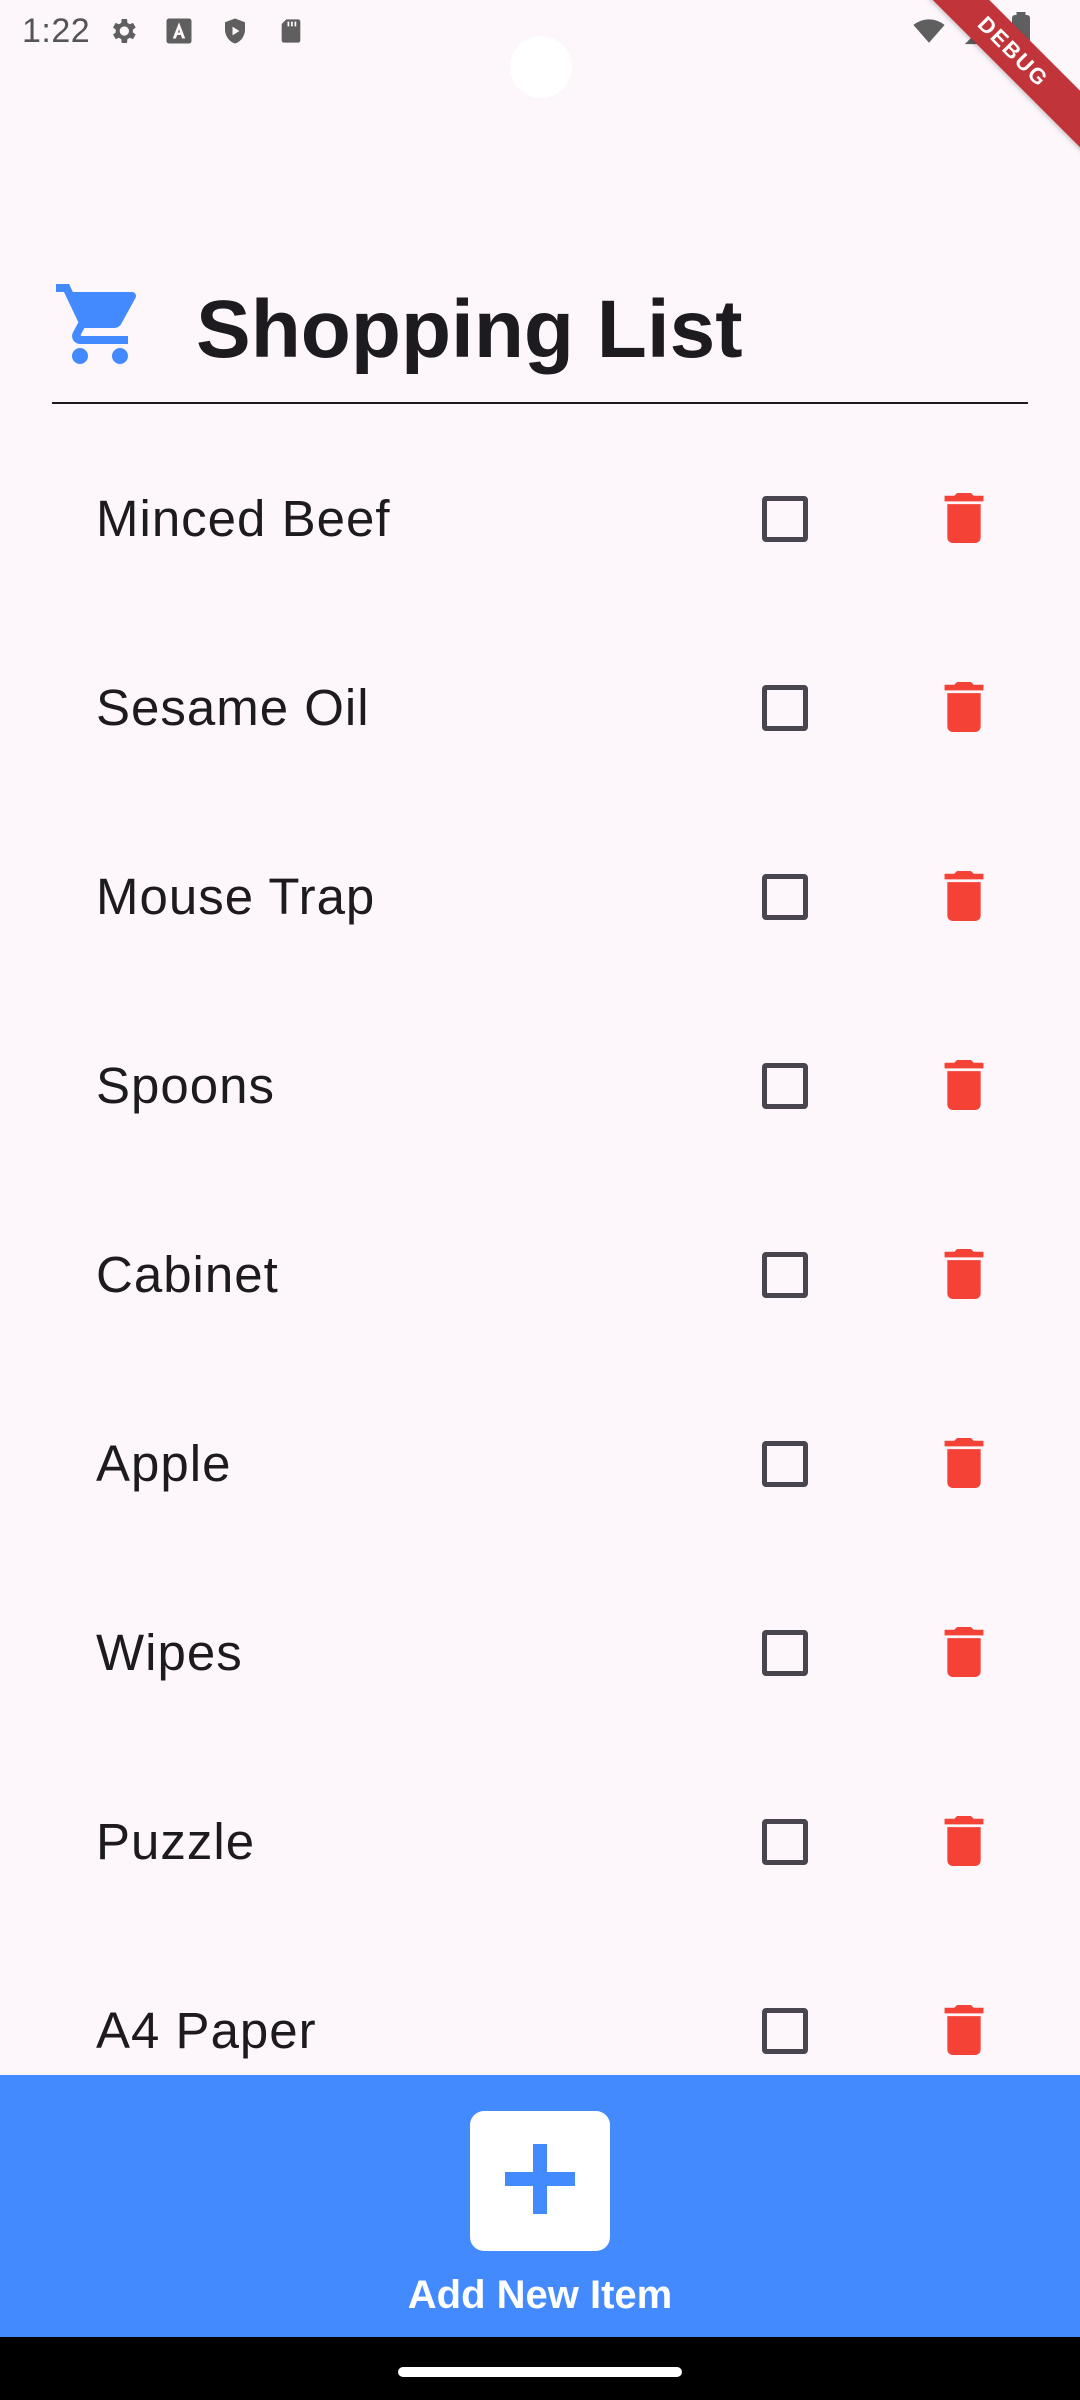 The width and height of the screenshot is (1080, 2400). I want to click on status-bar: 1:22 DEBUG, so click(540, 77).